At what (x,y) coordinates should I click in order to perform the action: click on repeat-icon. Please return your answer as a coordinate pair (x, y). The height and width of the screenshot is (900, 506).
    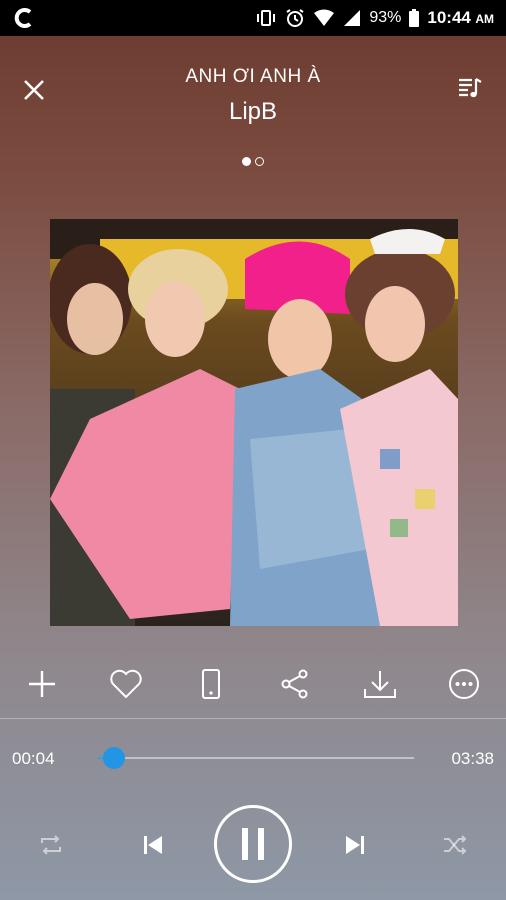
    Looking at the image, I should click on (51, 845).